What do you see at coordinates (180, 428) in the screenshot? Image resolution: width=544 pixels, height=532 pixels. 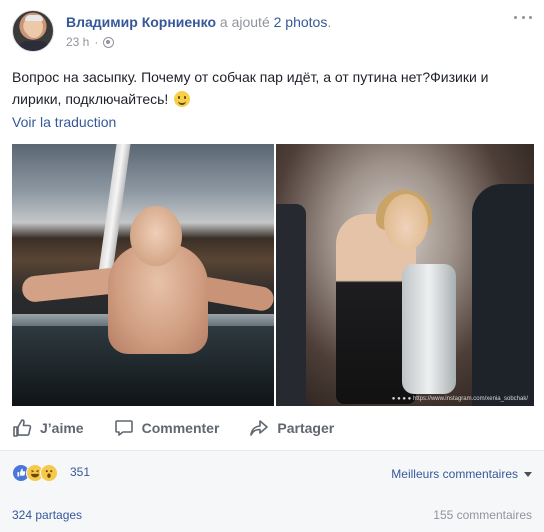 I see `comment-label: Commenter` at bounding box center [180, 428].